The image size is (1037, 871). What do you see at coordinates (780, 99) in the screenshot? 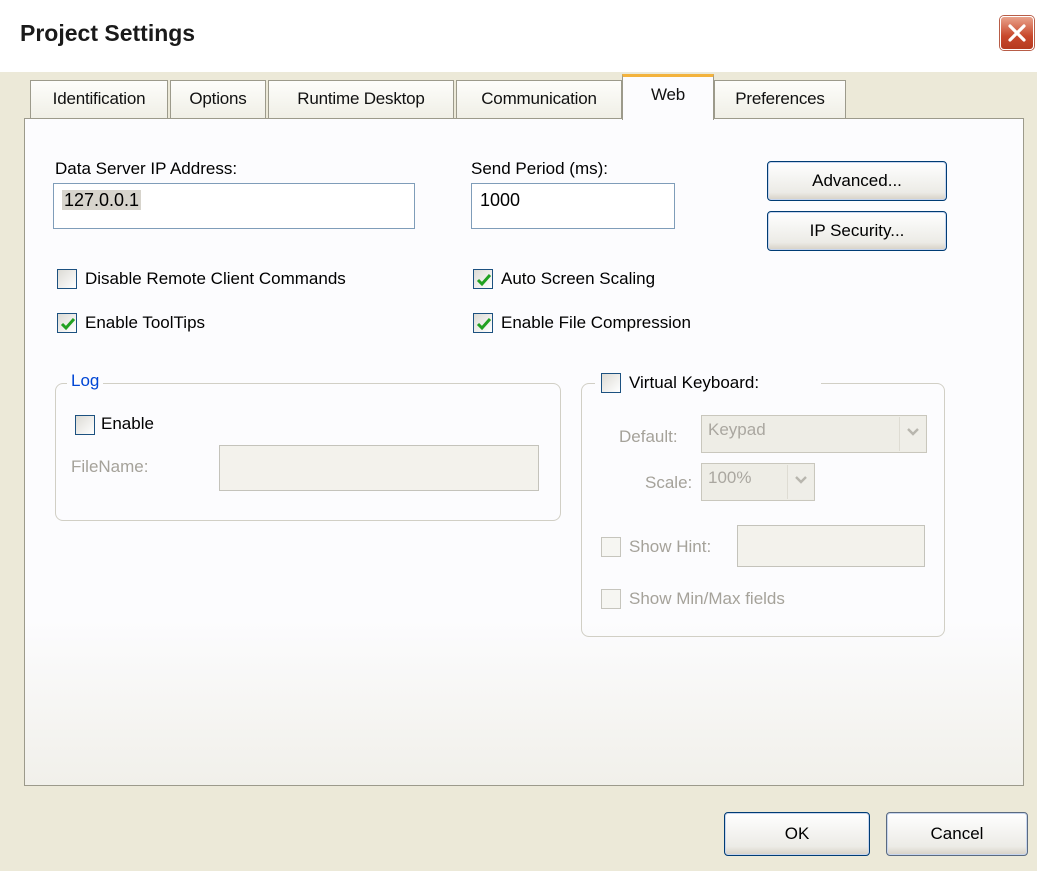
I see `tab-preferences: Preferences` at bounding box center [780, 99].